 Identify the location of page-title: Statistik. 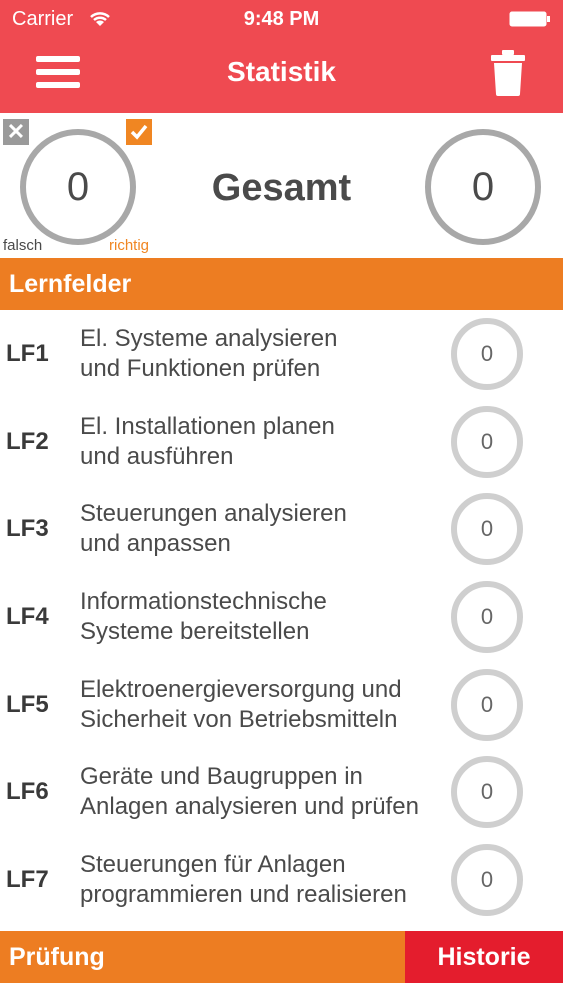
(281, 71).